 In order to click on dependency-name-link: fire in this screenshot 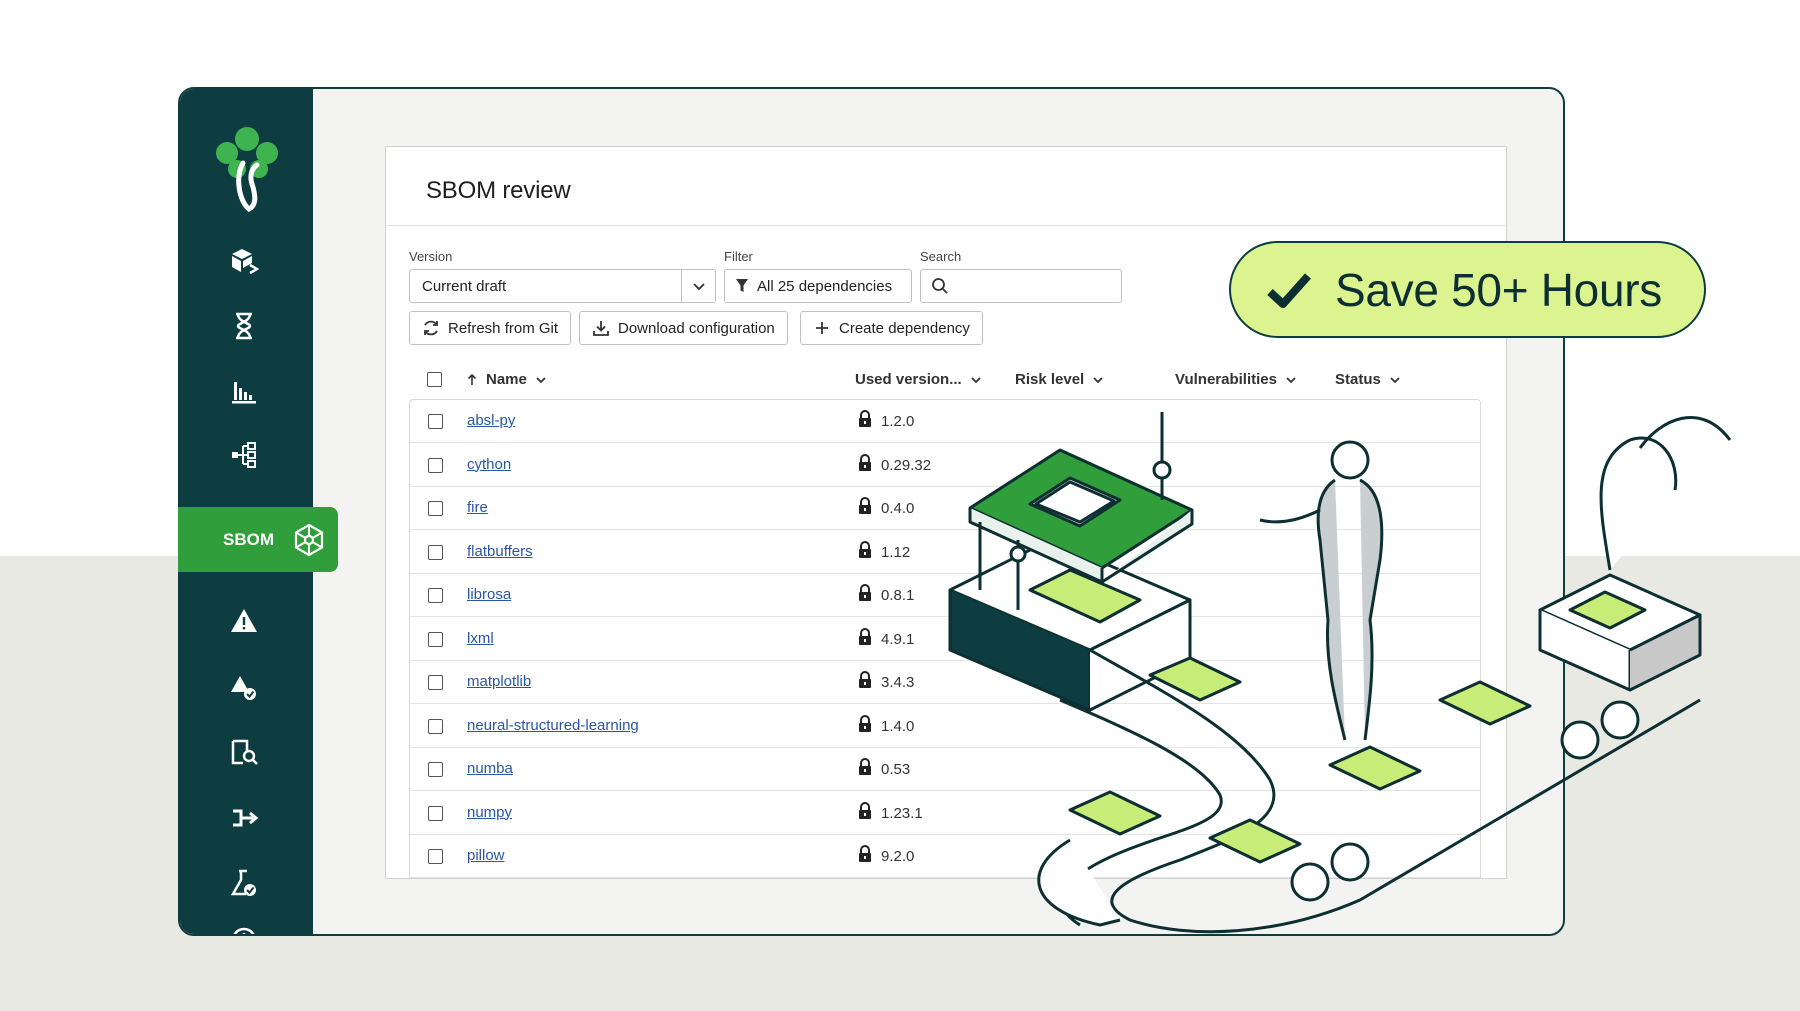, I will do `click(477, 507)`.